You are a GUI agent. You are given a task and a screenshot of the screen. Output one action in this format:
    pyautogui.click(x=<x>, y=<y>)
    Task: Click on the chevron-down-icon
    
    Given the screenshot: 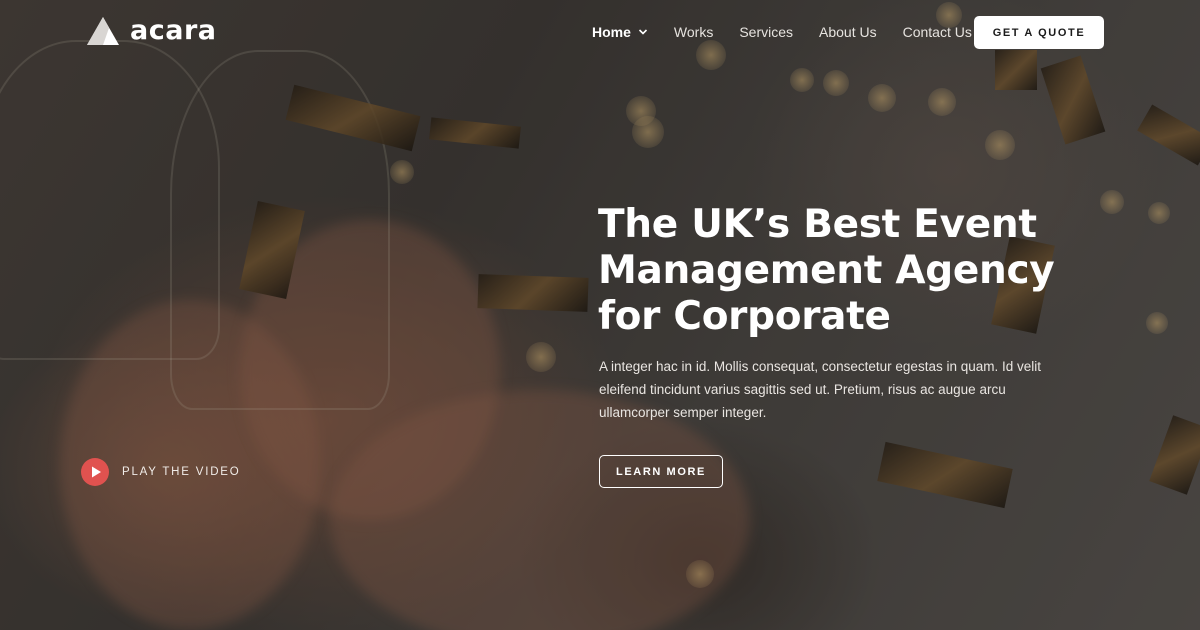 What is the action you would take?
    pyautogui.click(x=642, y=32)
    